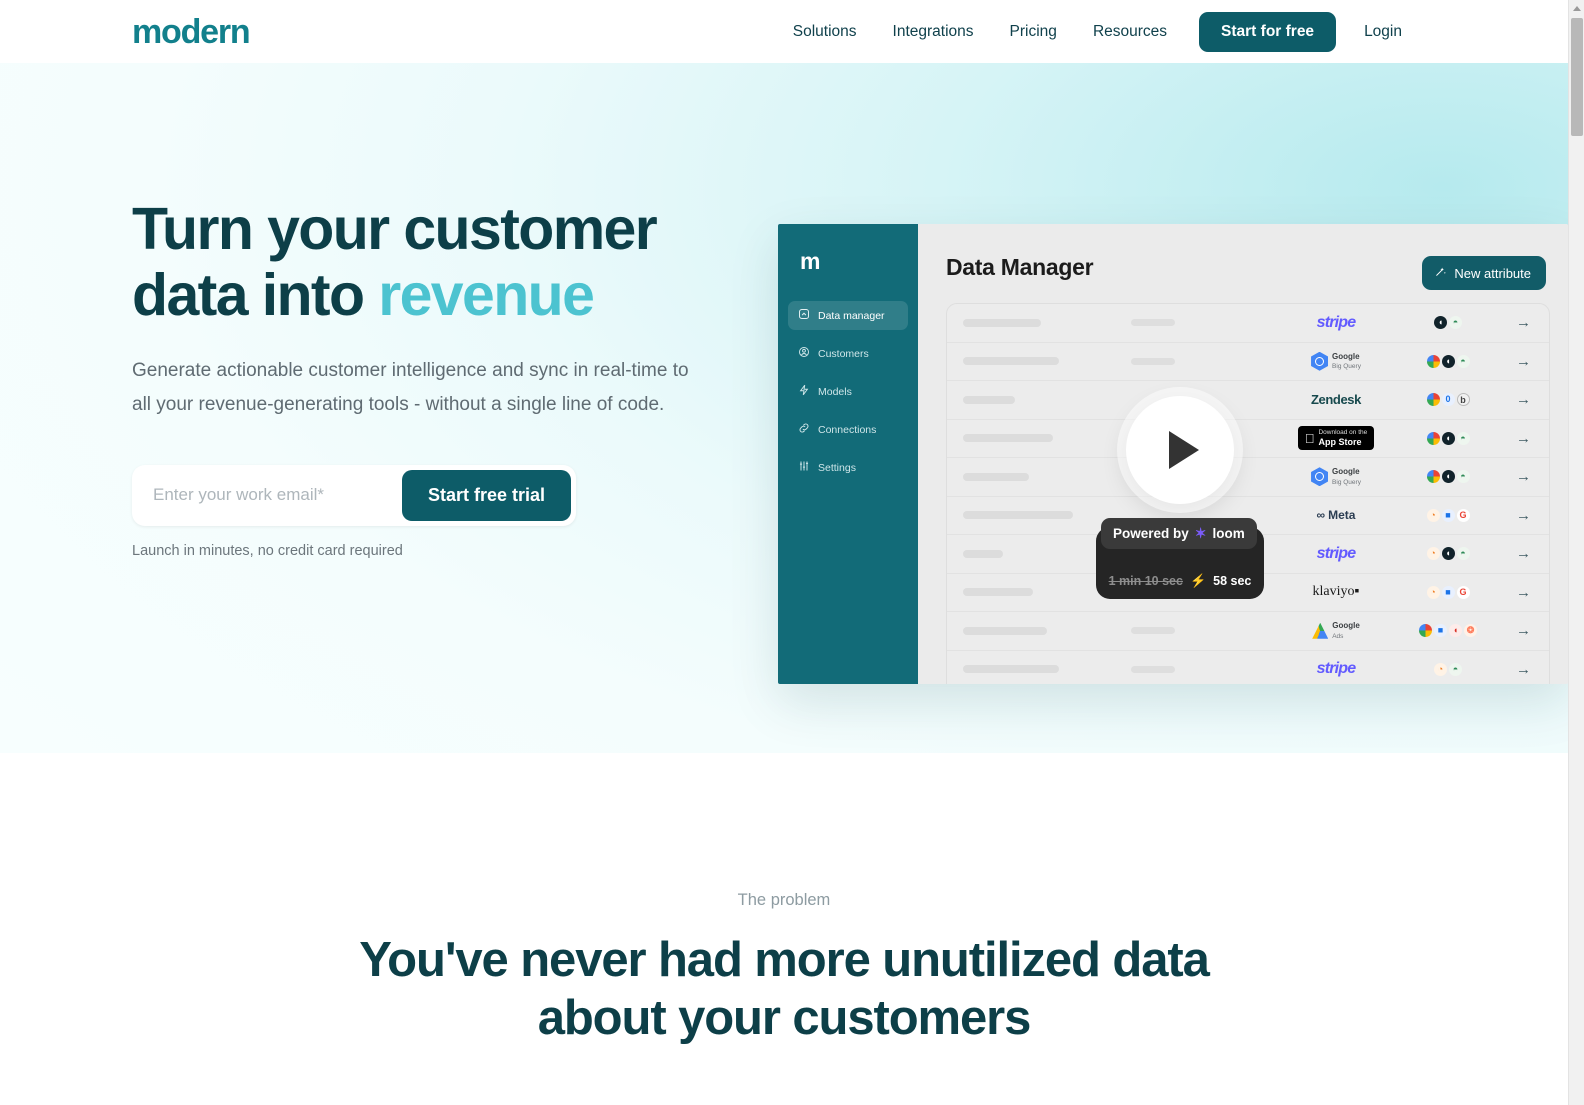  I want to click on google-ads-logo: Google Ads, so click(1336, 630).